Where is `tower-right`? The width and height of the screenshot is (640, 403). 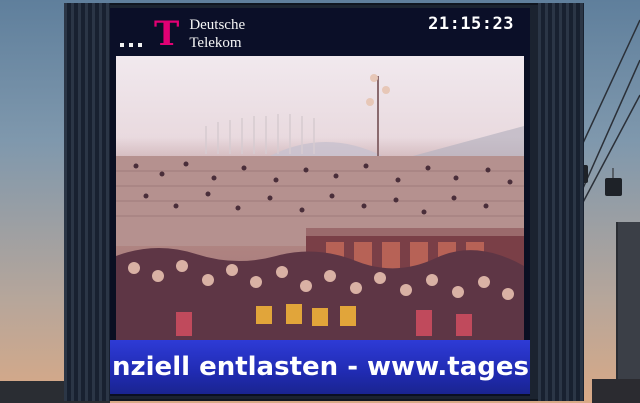
tower-right is located at coordinates (628, 302).